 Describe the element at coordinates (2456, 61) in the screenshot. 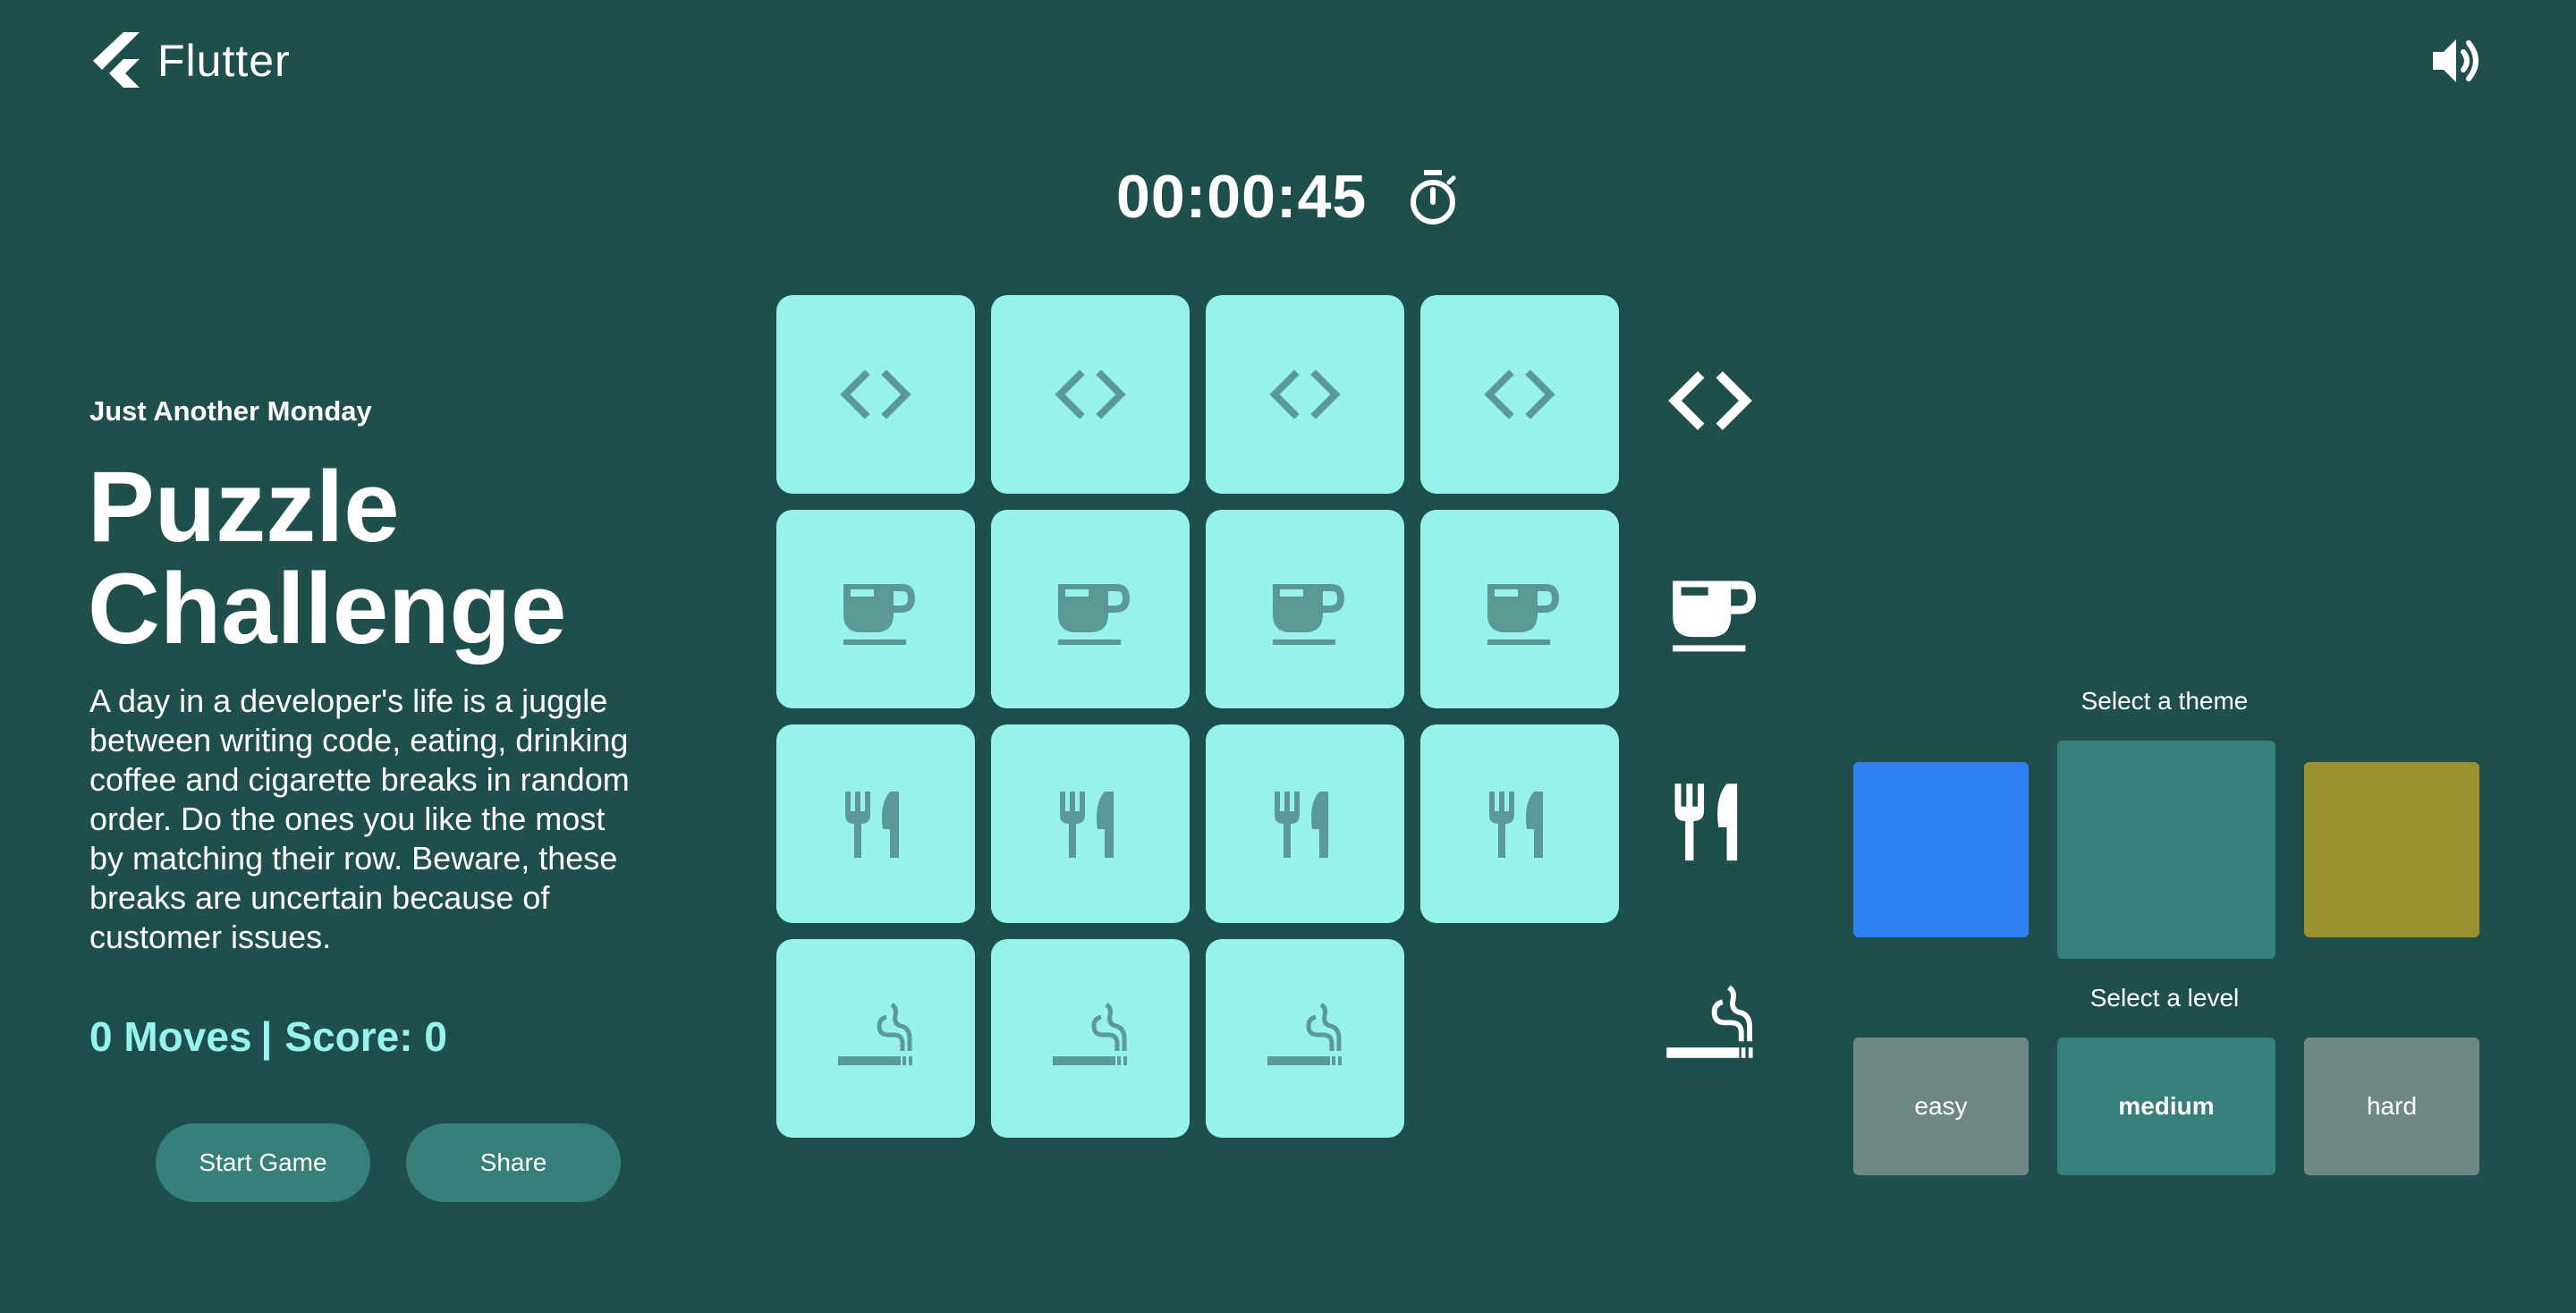

I see `volume-up-icon` at that location.